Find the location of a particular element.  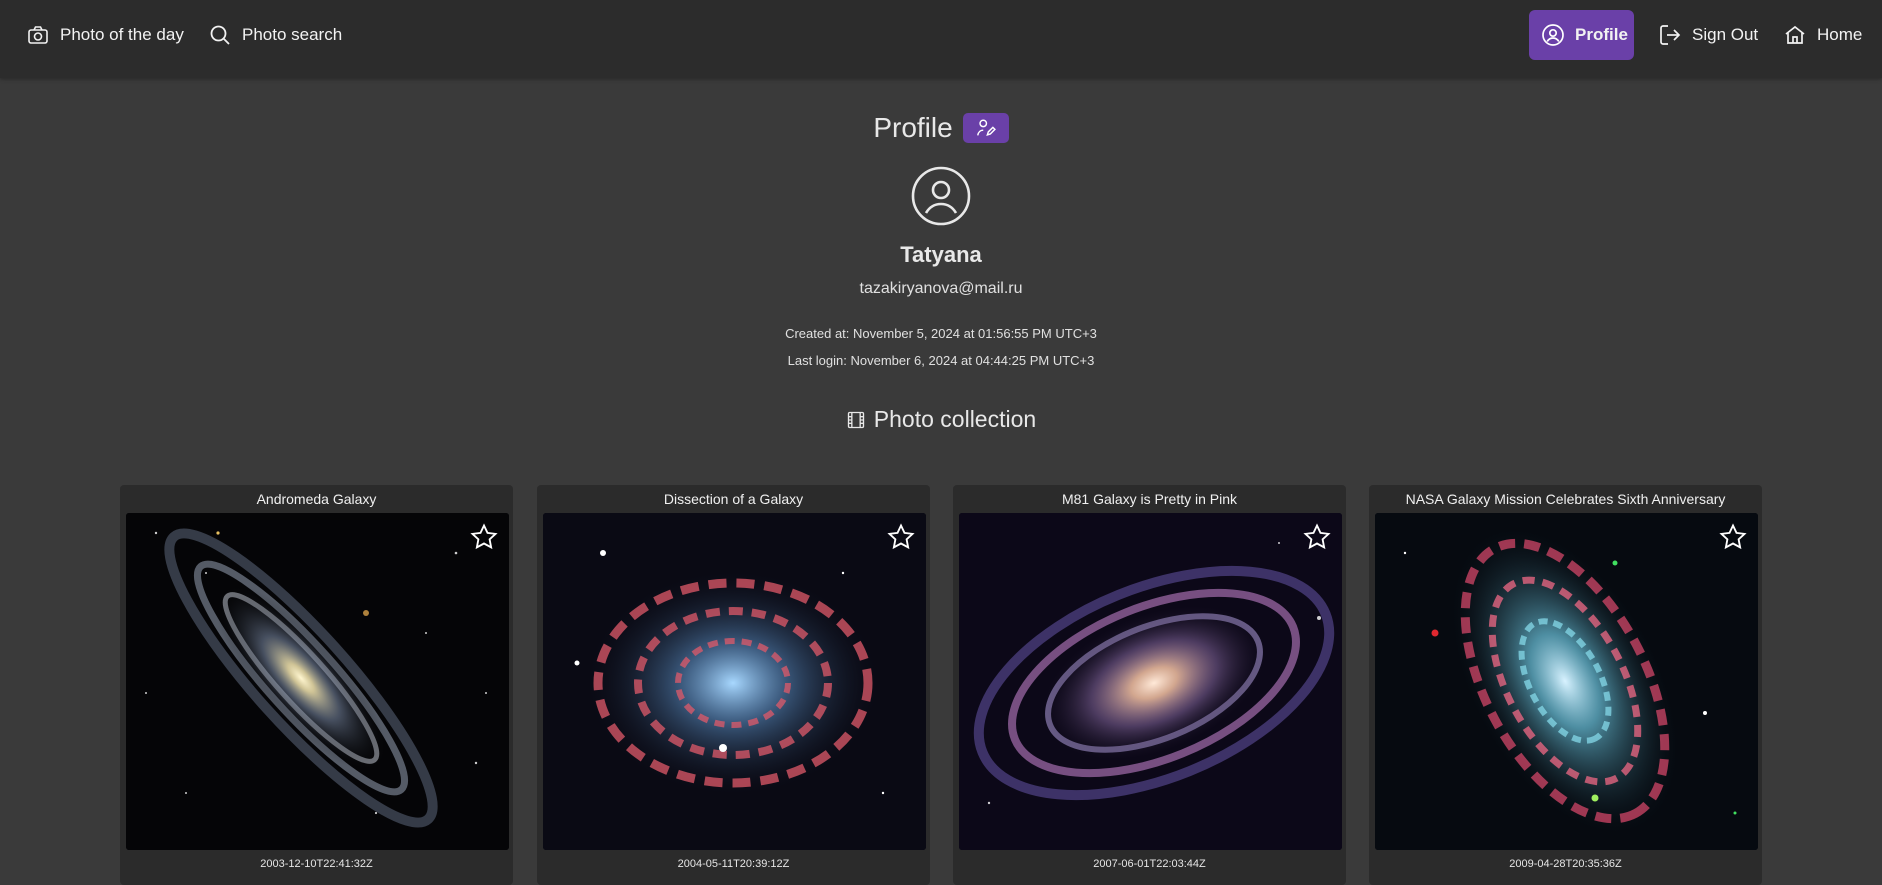

page-title: Profile is located at coordinates (913, 127).